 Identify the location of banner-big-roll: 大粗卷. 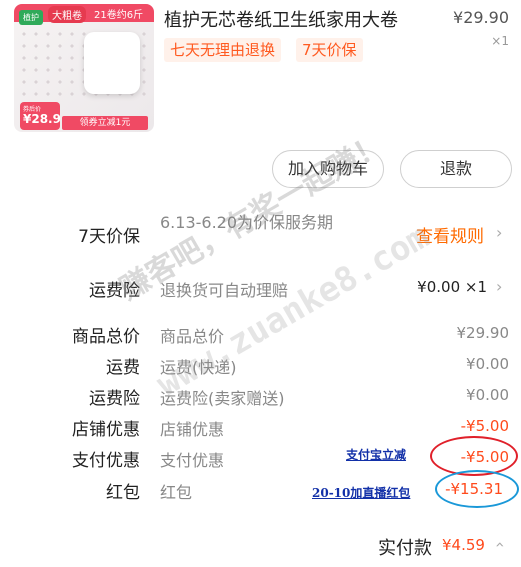
(67, 14).